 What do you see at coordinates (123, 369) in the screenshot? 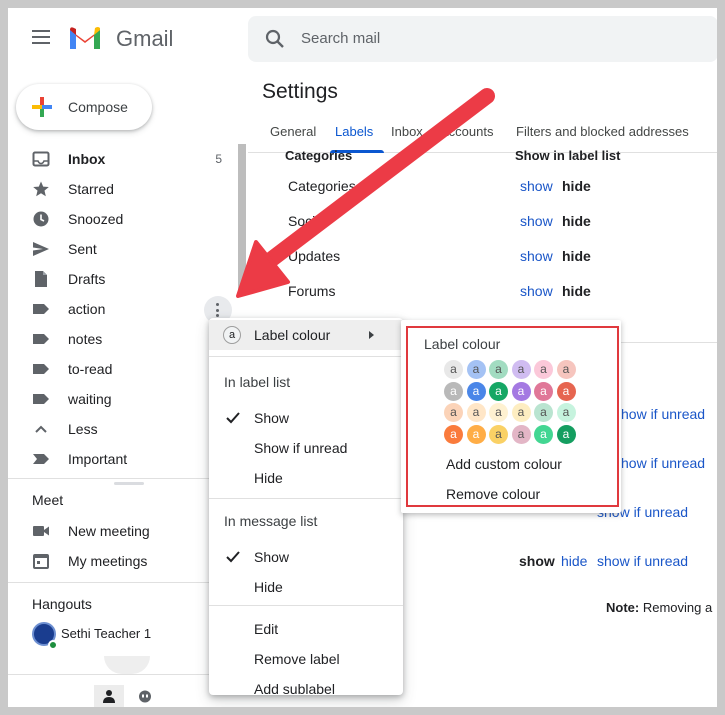
I see `sidebar-item-to-read: to-read` at bounding box center [123, 369].